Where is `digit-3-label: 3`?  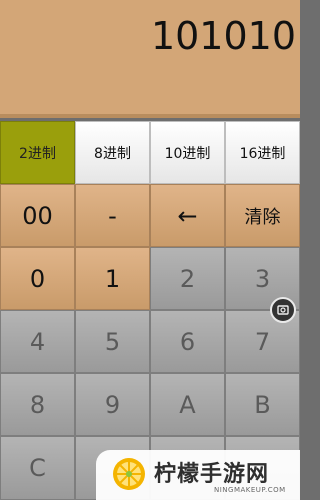 digit-3-label: 3 is located at coordinates (262, 278).